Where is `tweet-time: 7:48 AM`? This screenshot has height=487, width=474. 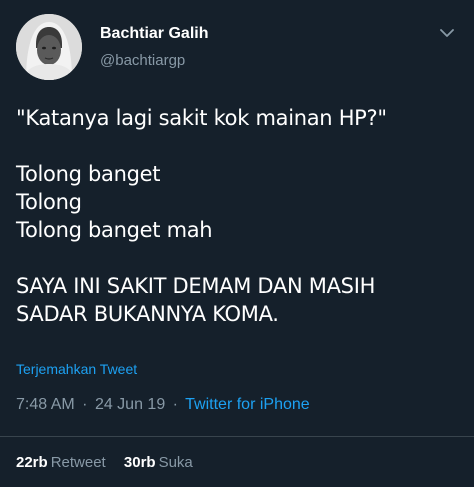 tweet-time: 7:48 AM is located at coordinates (45, 404).